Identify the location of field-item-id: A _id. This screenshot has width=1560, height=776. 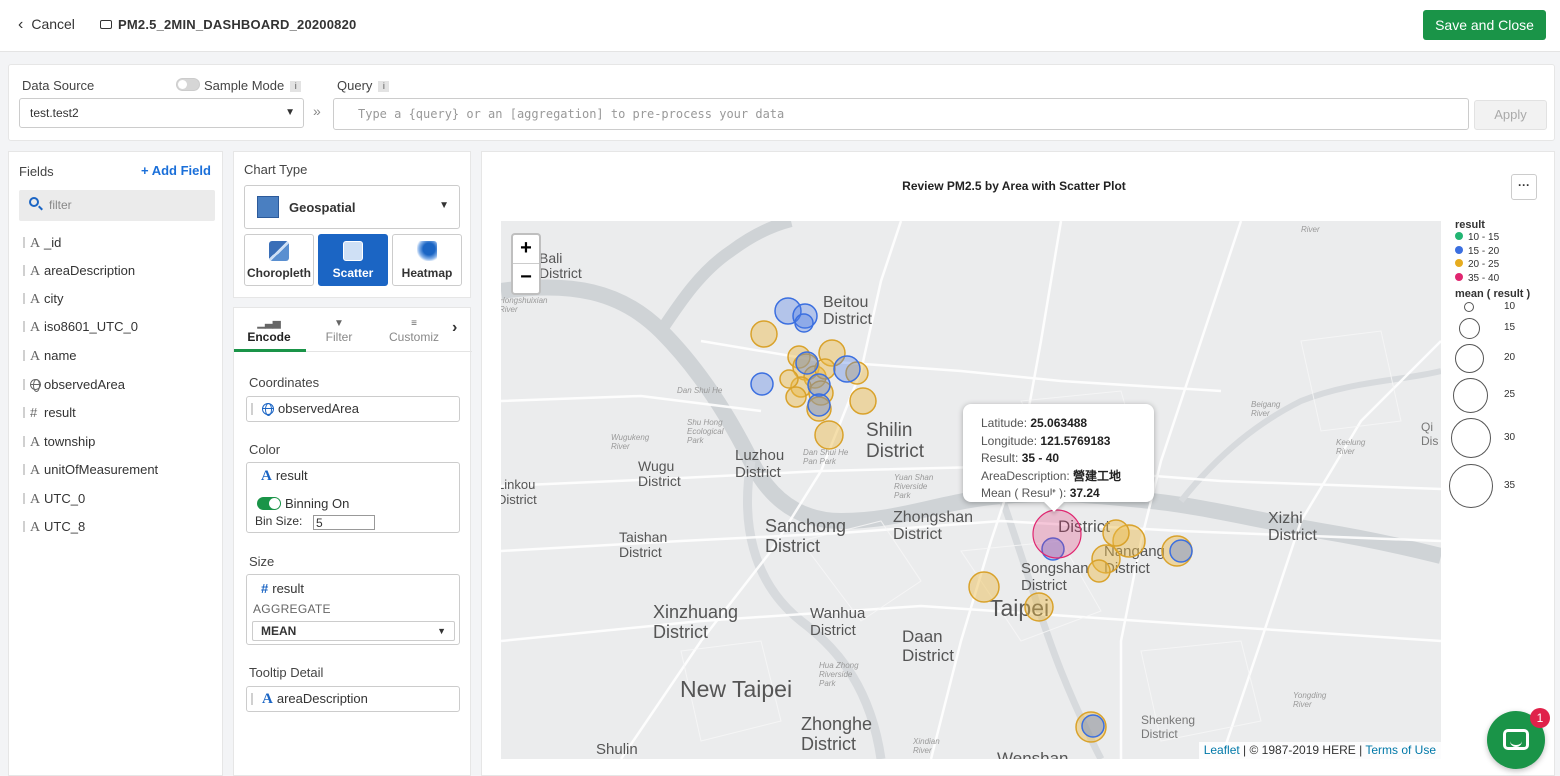
(42, 245).